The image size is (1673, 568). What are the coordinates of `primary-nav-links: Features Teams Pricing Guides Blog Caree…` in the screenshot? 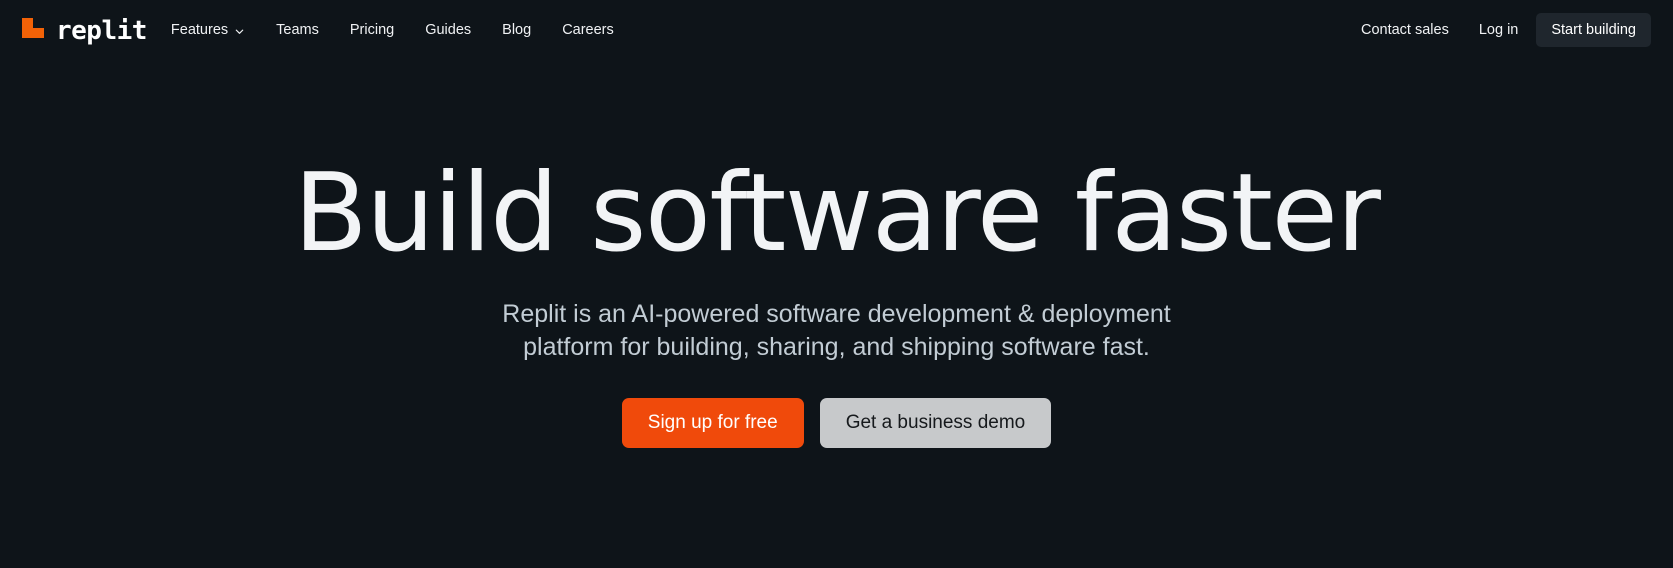 It's located at (408, 30).